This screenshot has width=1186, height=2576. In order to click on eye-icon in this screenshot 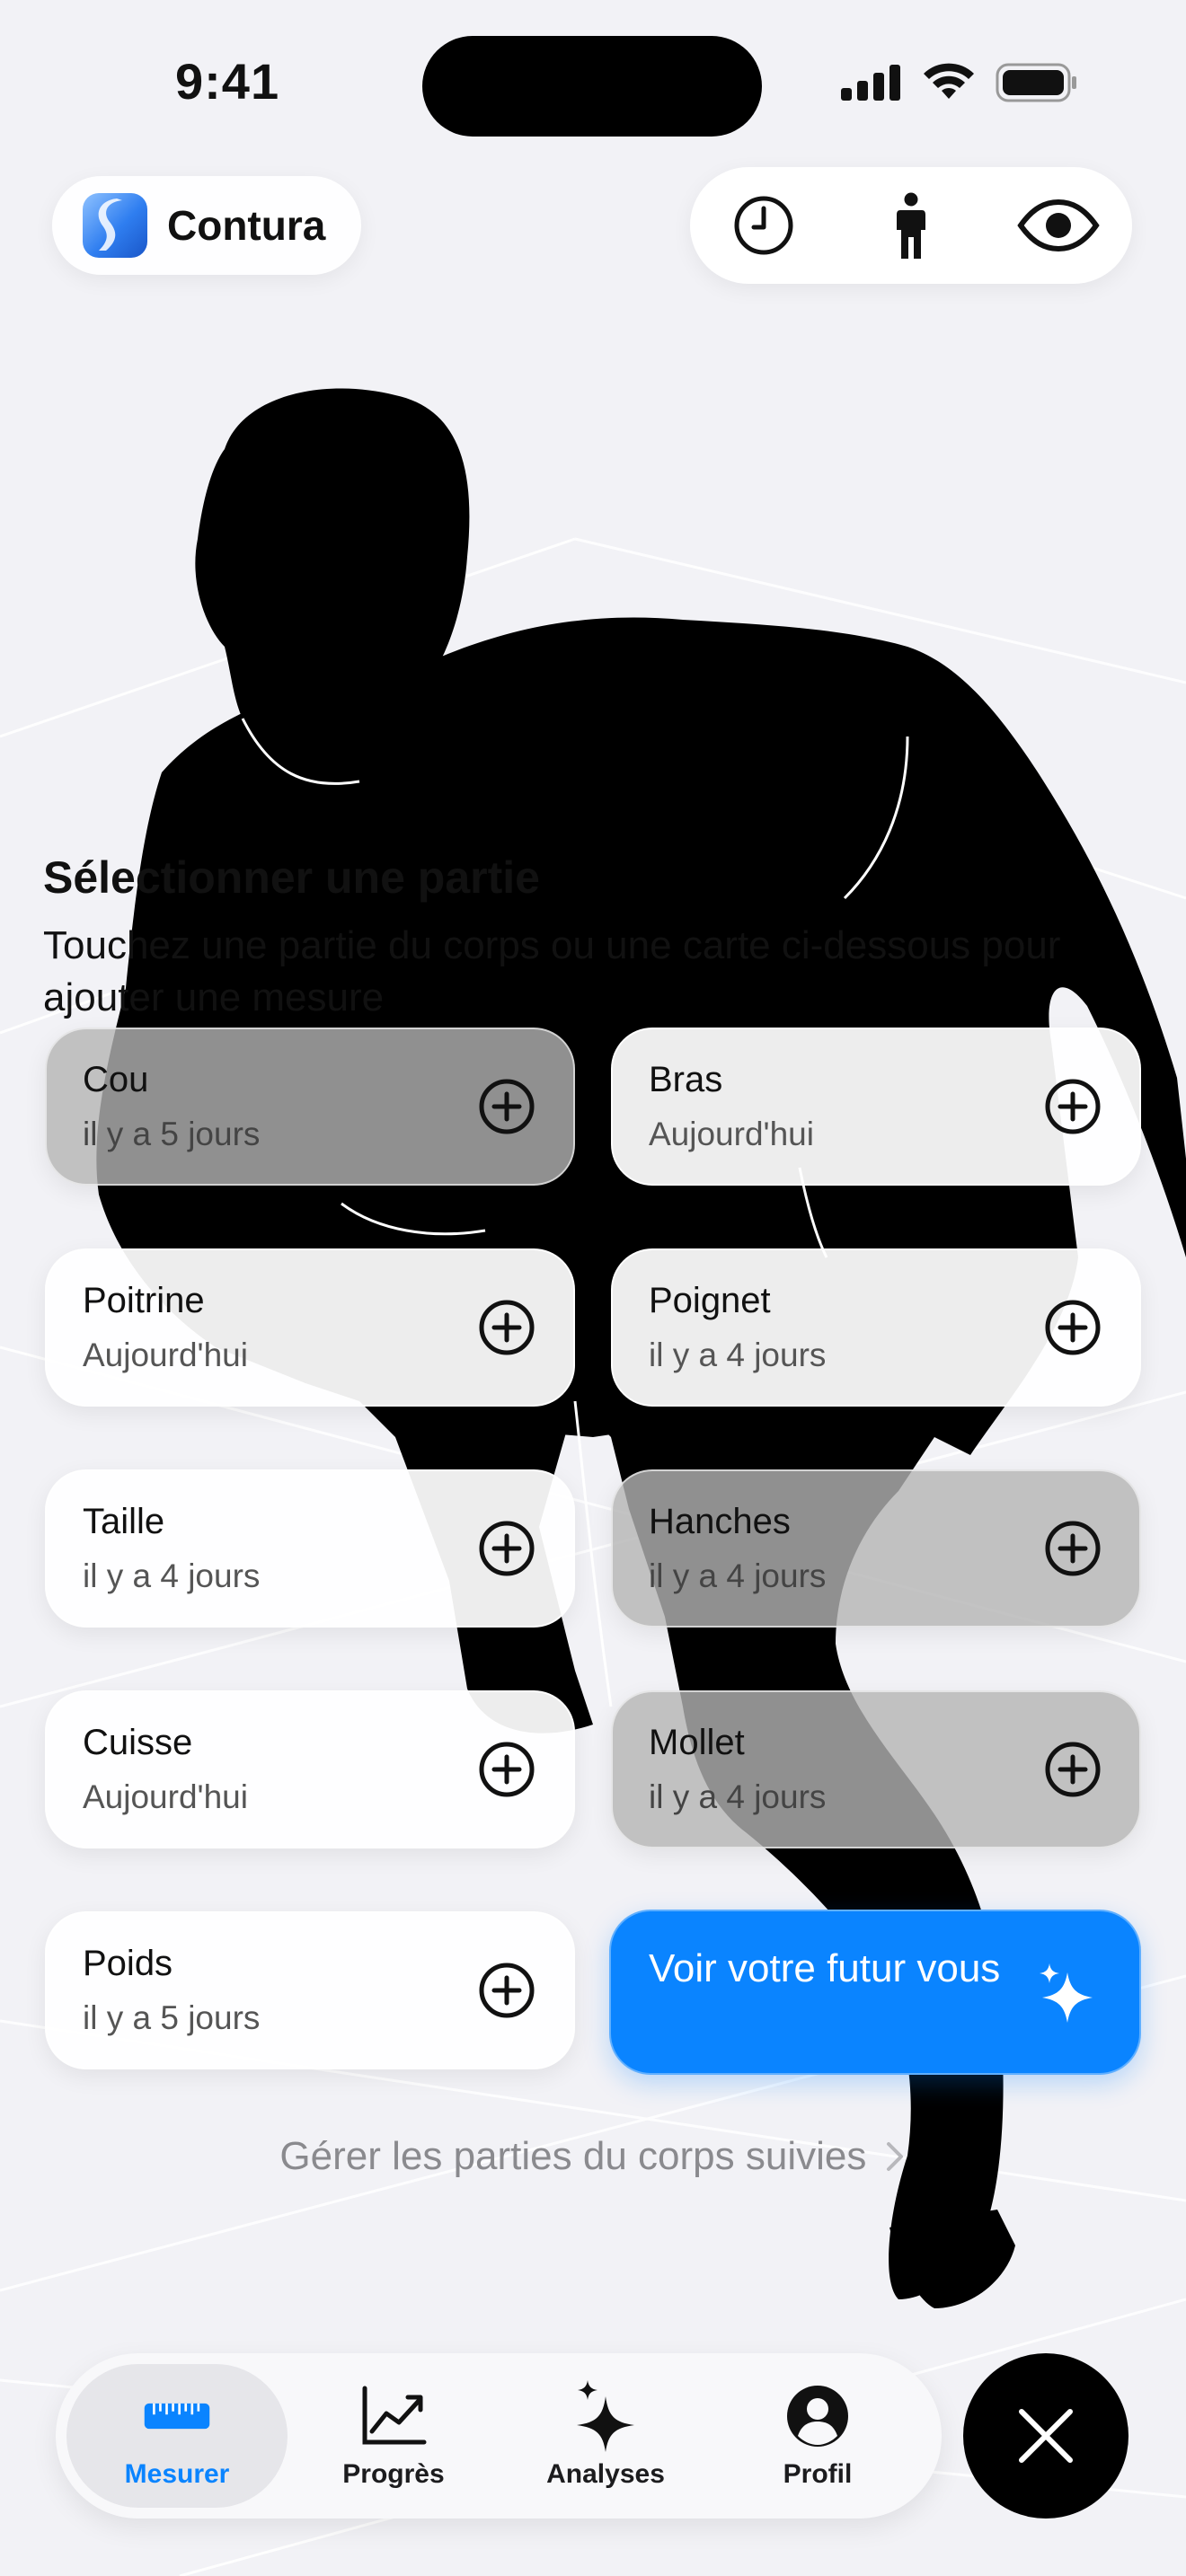, I will do `click(1058, 225)`.